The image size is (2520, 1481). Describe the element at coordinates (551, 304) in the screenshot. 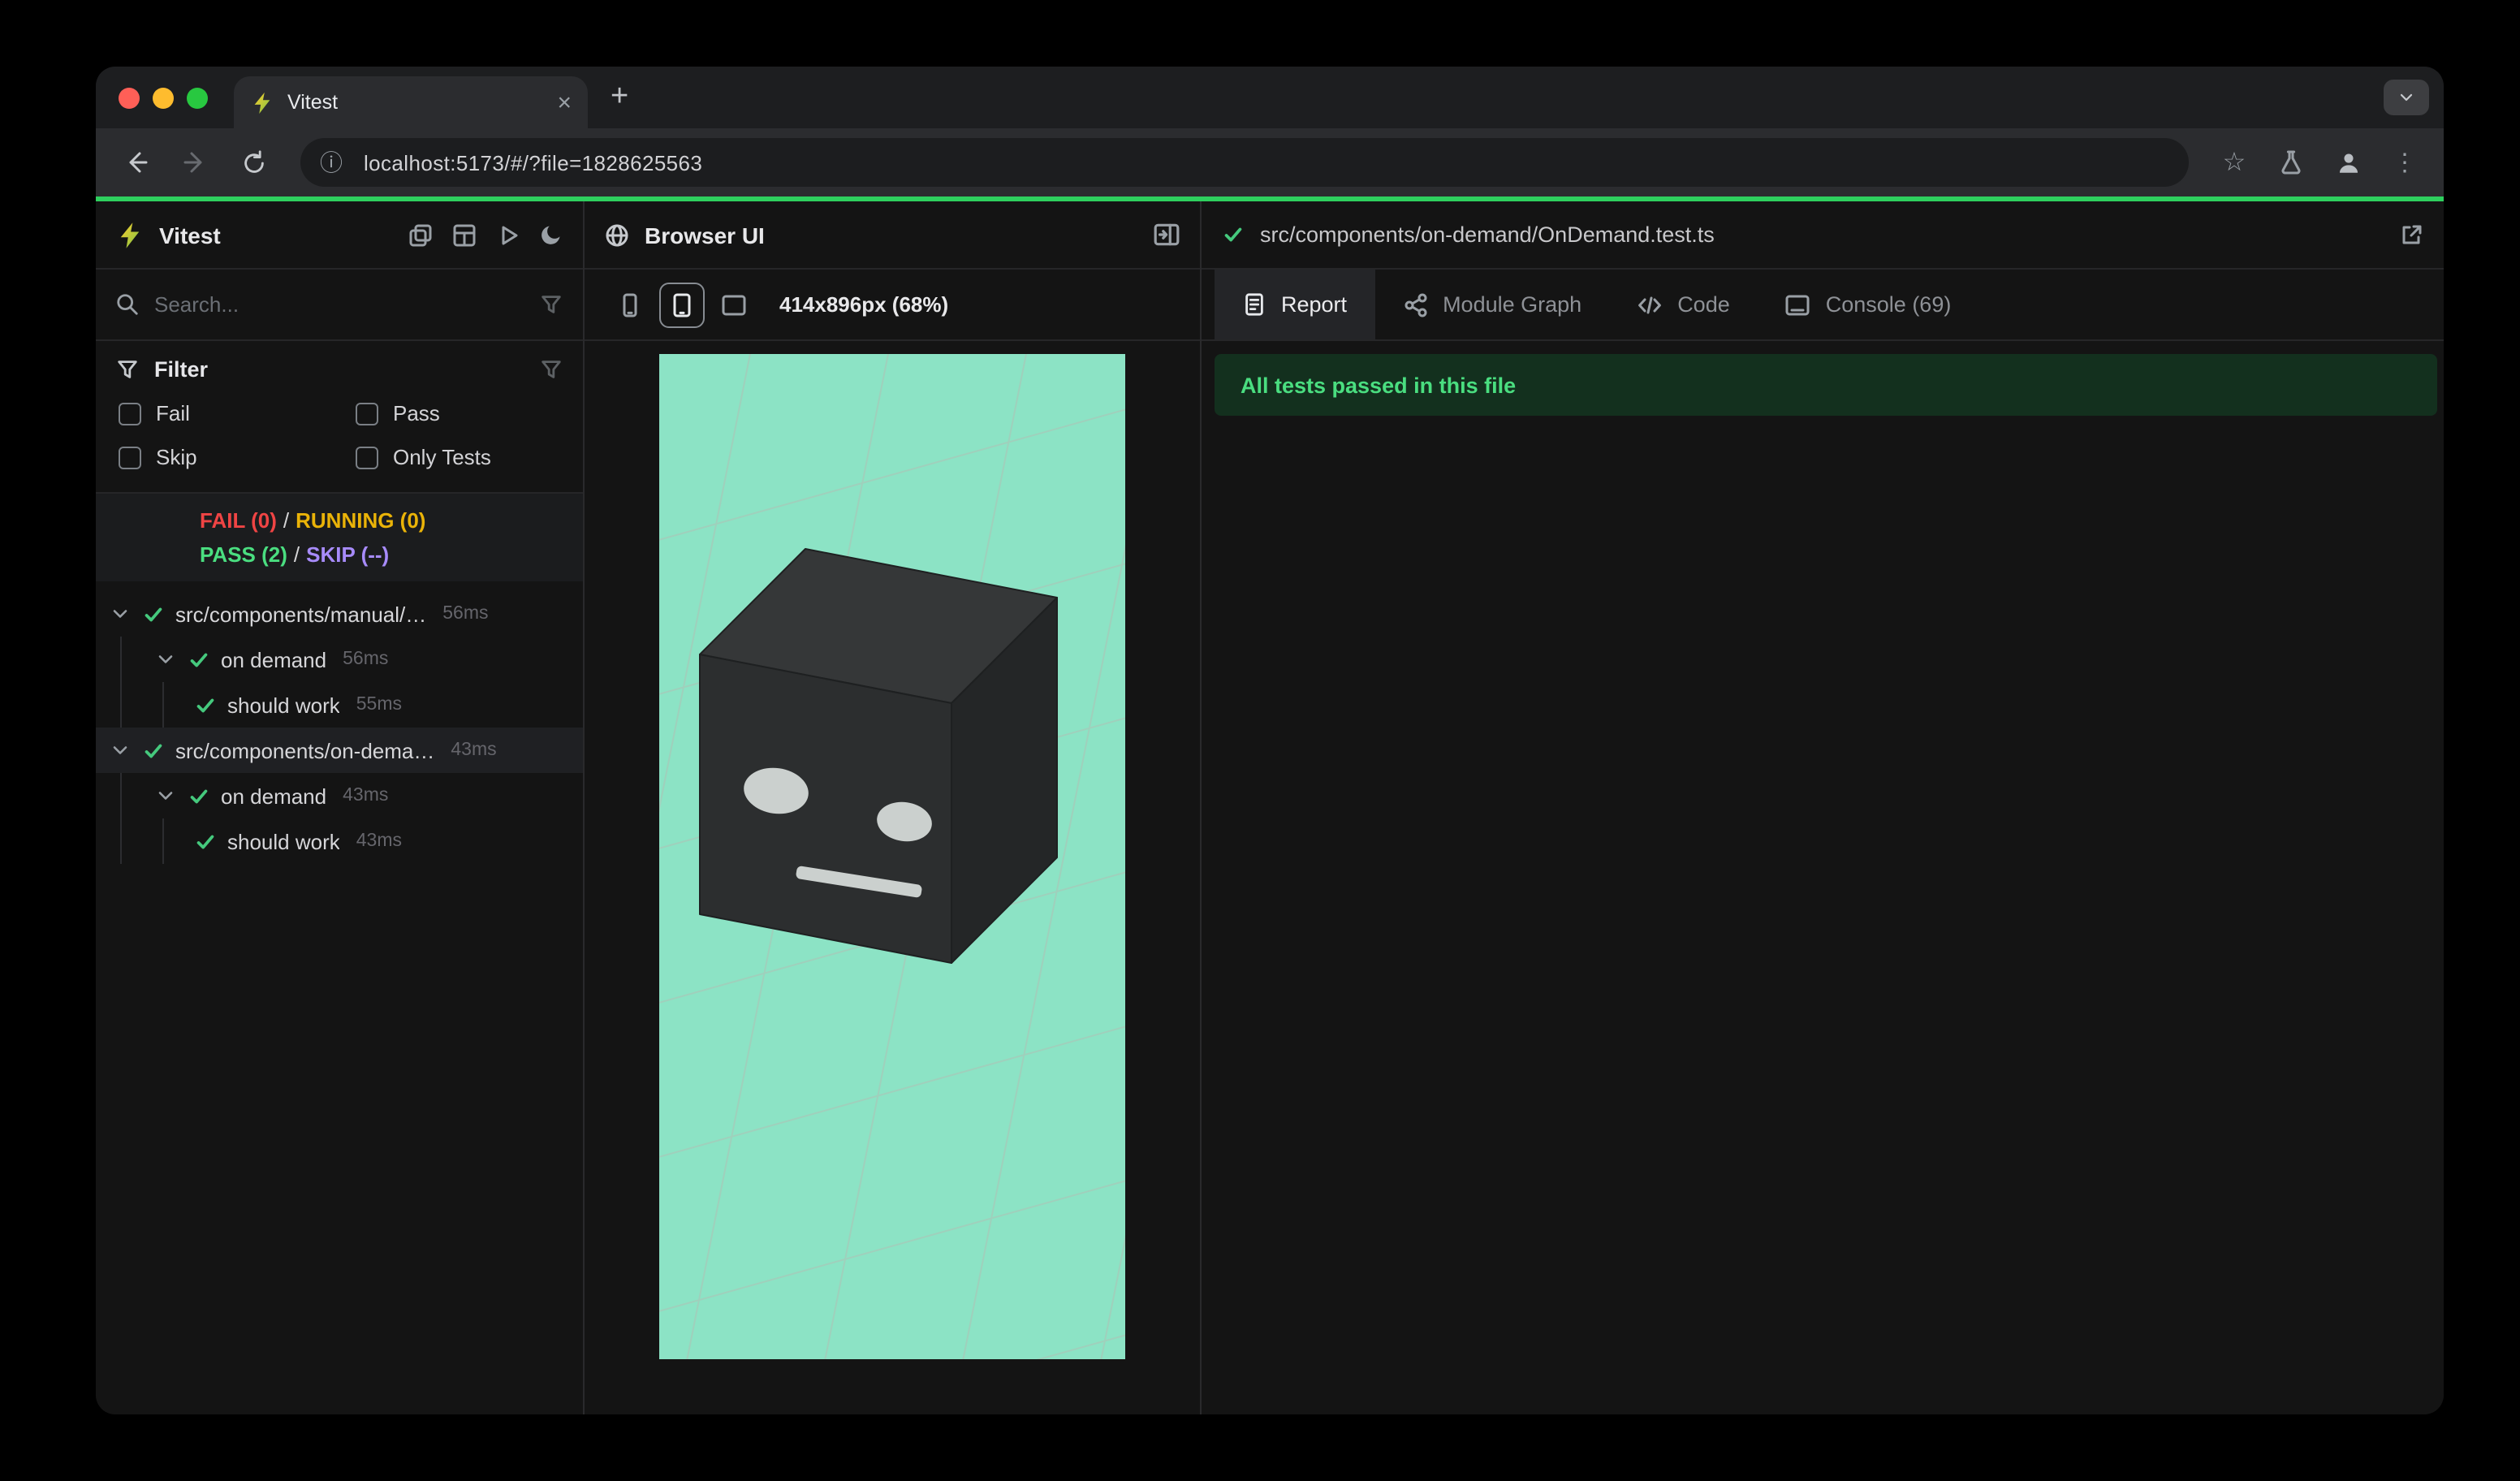

I see `clear-filter-icon` at that location.